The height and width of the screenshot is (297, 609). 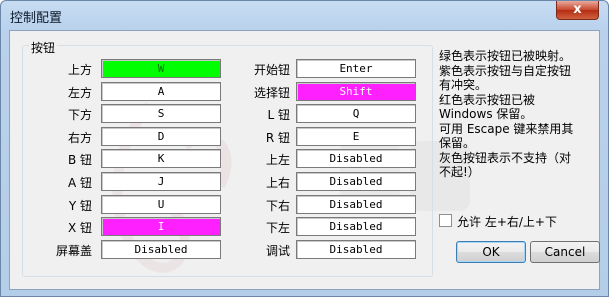 What do you see at coordinates (459, 172) in the screenshot?
I see `info-line: 不起!）` at bounding box center [459, 172].